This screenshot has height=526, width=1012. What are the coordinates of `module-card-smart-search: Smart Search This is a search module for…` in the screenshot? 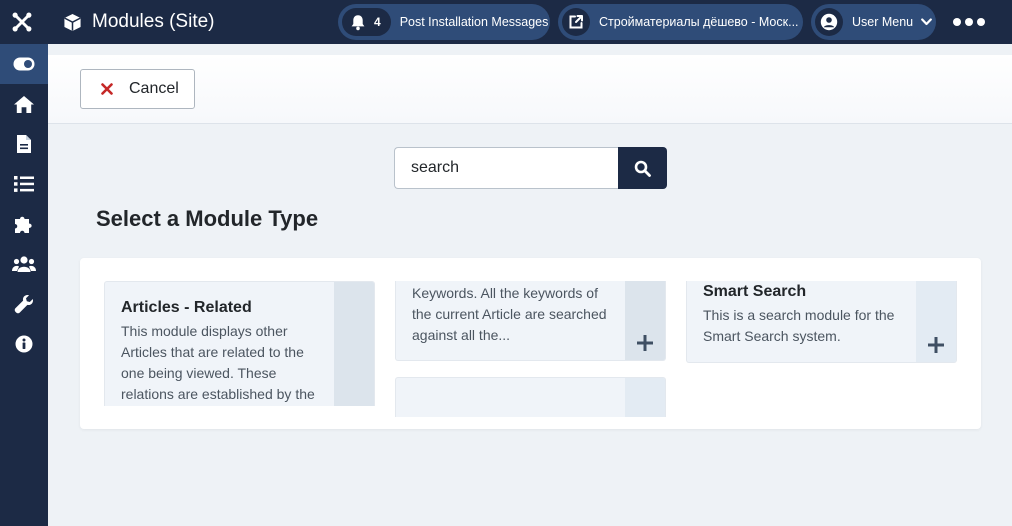 It's located at (821, 322).